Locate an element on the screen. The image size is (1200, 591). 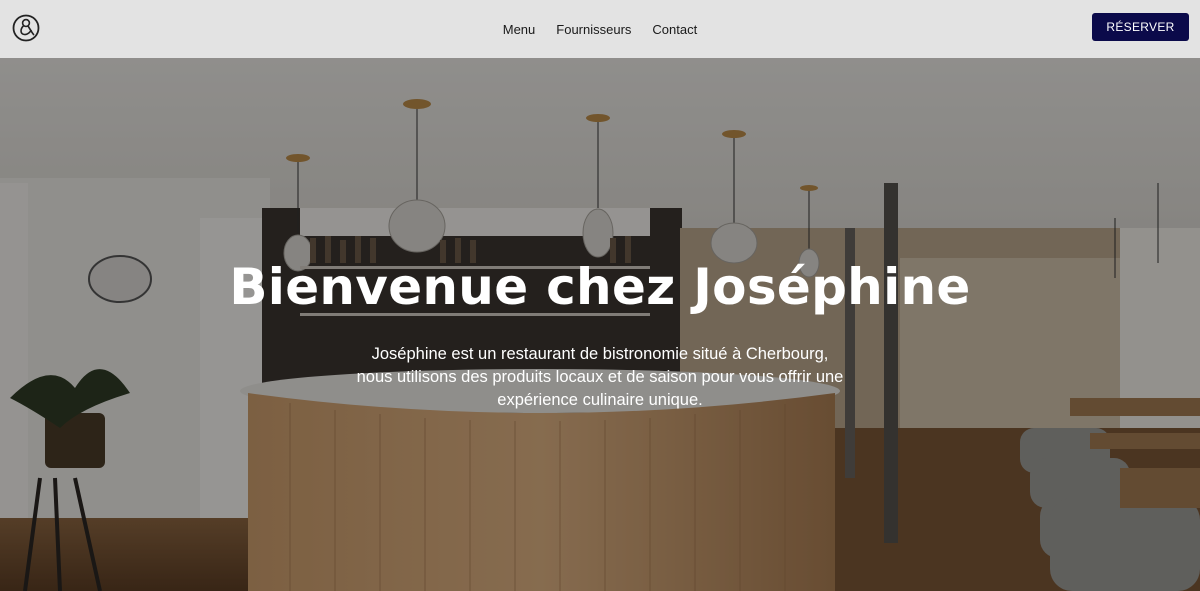
hero-description-line: expérience culinaire unique. is located at coordinates (600, 400).